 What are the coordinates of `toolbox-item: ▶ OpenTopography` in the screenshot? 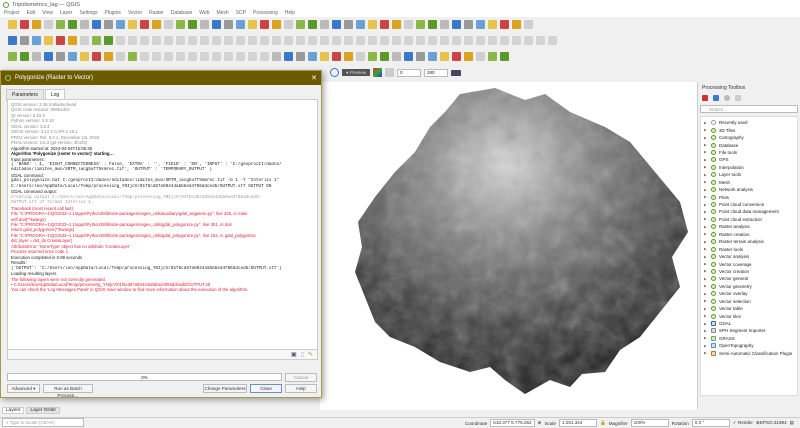 It's located at (749, 345).